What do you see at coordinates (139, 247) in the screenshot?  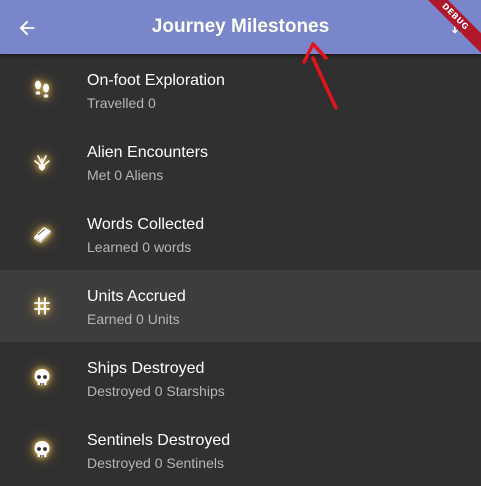 I see `list-item-subtitle: Learned 0 words` at bounding box center [139, 247].